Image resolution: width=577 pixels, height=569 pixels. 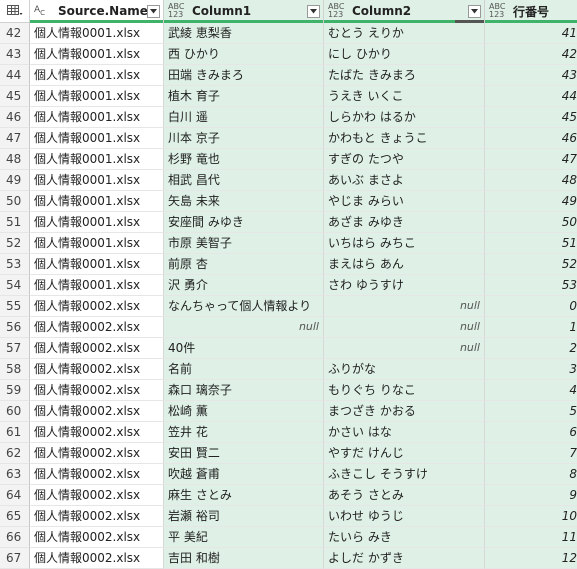 I want to click on table-row: 66 個人情報0002.xlsx 平 美紀 たいら みき 11, so click(x=288, y=537).